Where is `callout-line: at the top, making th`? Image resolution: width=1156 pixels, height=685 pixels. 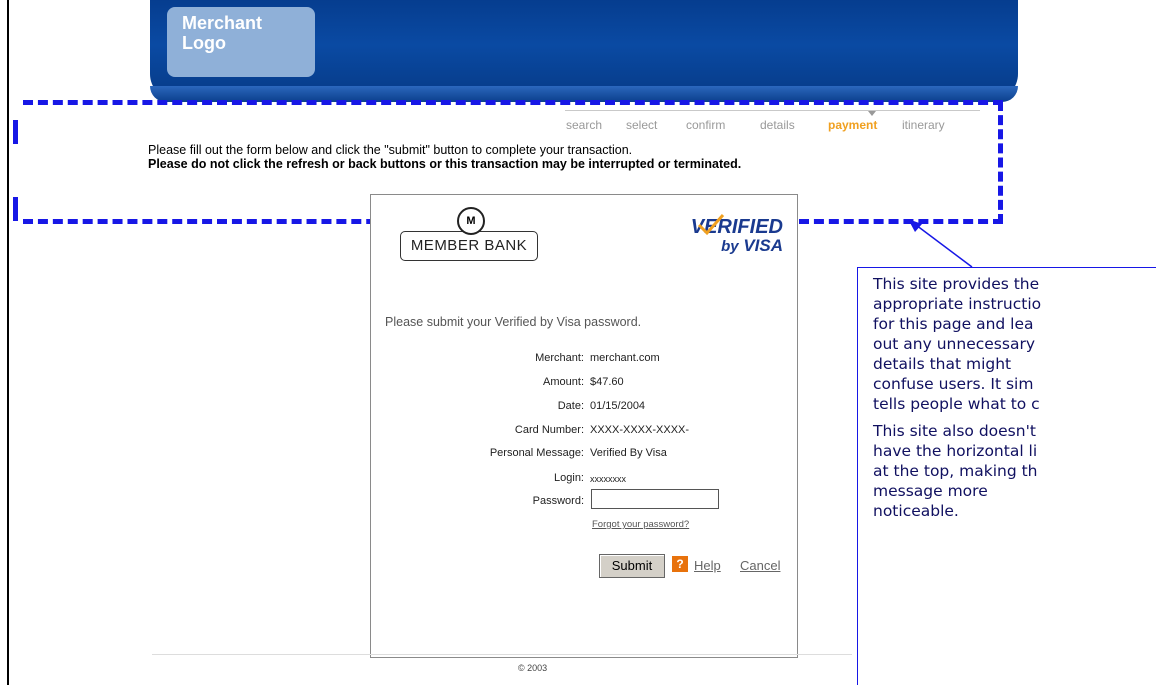 callout-line: at the top, making th is located at coordinates (955, 471).